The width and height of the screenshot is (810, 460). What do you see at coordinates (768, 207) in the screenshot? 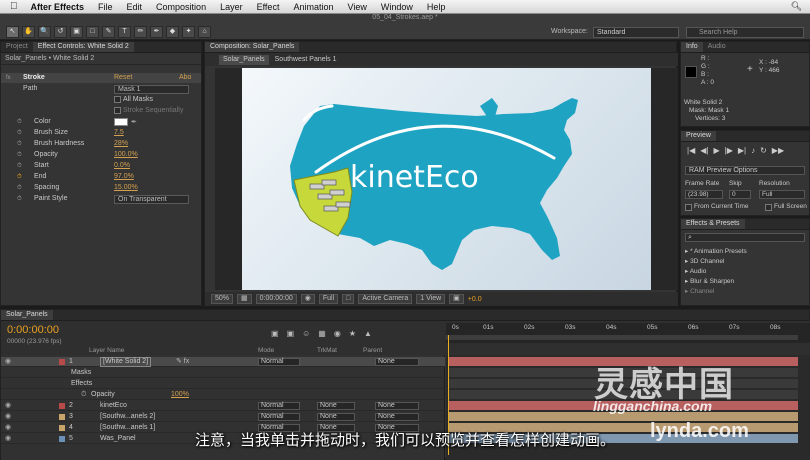
I see `full-screen-checkbox` at bounding box center [768, 207].